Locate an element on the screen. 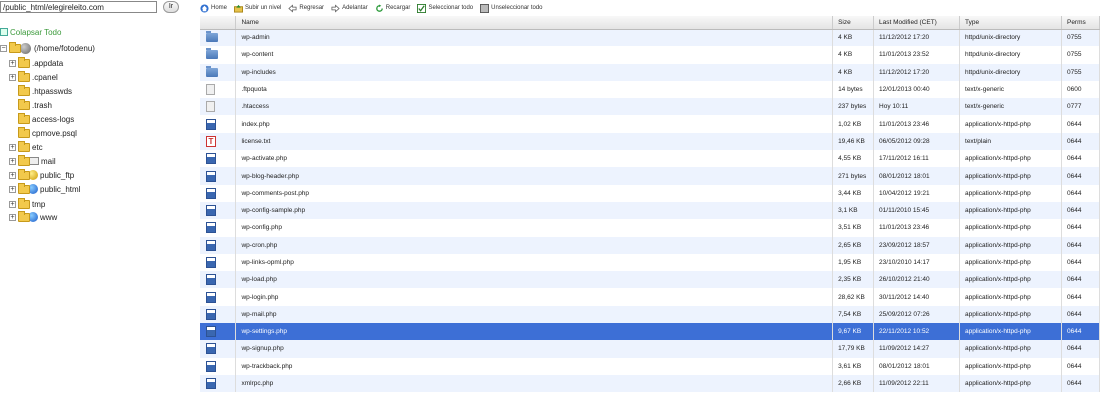 Image resolution: width=1100 pixels, height=404 pixels. file-name: wp-links-opml.php is located at coordinates (534, 262).